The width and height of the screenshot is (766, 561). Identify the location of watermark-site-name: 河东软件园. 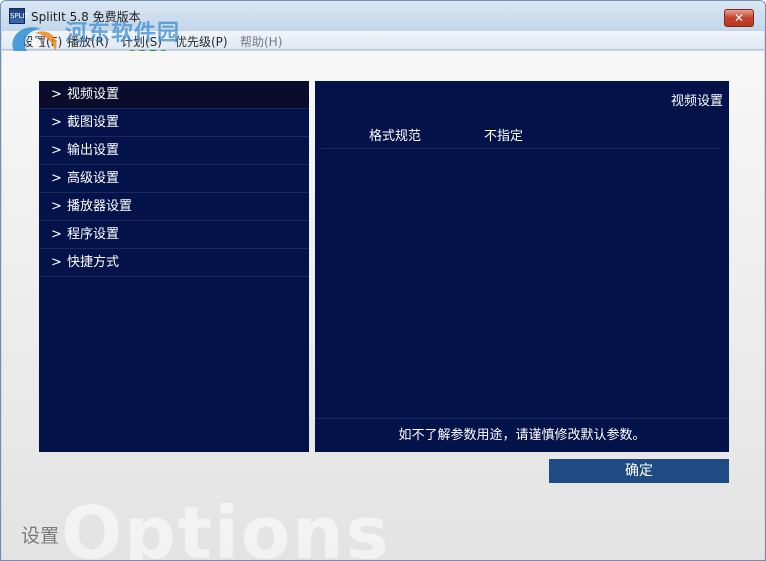
(123, 33).